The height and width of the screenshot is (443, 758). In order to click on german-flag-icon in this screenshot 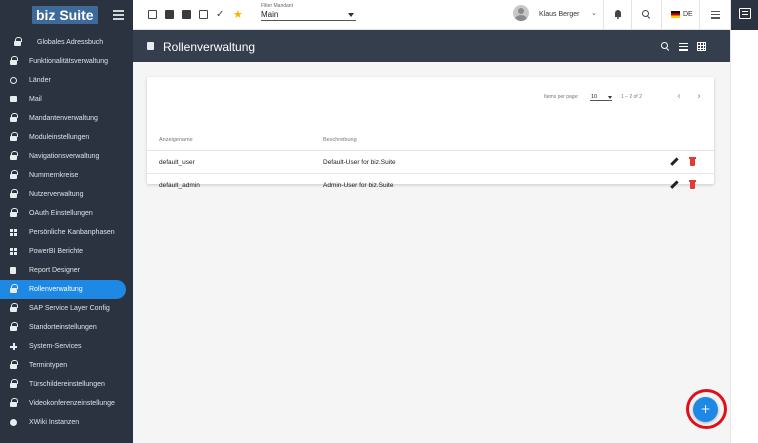, I will do `click(675, 14)`.